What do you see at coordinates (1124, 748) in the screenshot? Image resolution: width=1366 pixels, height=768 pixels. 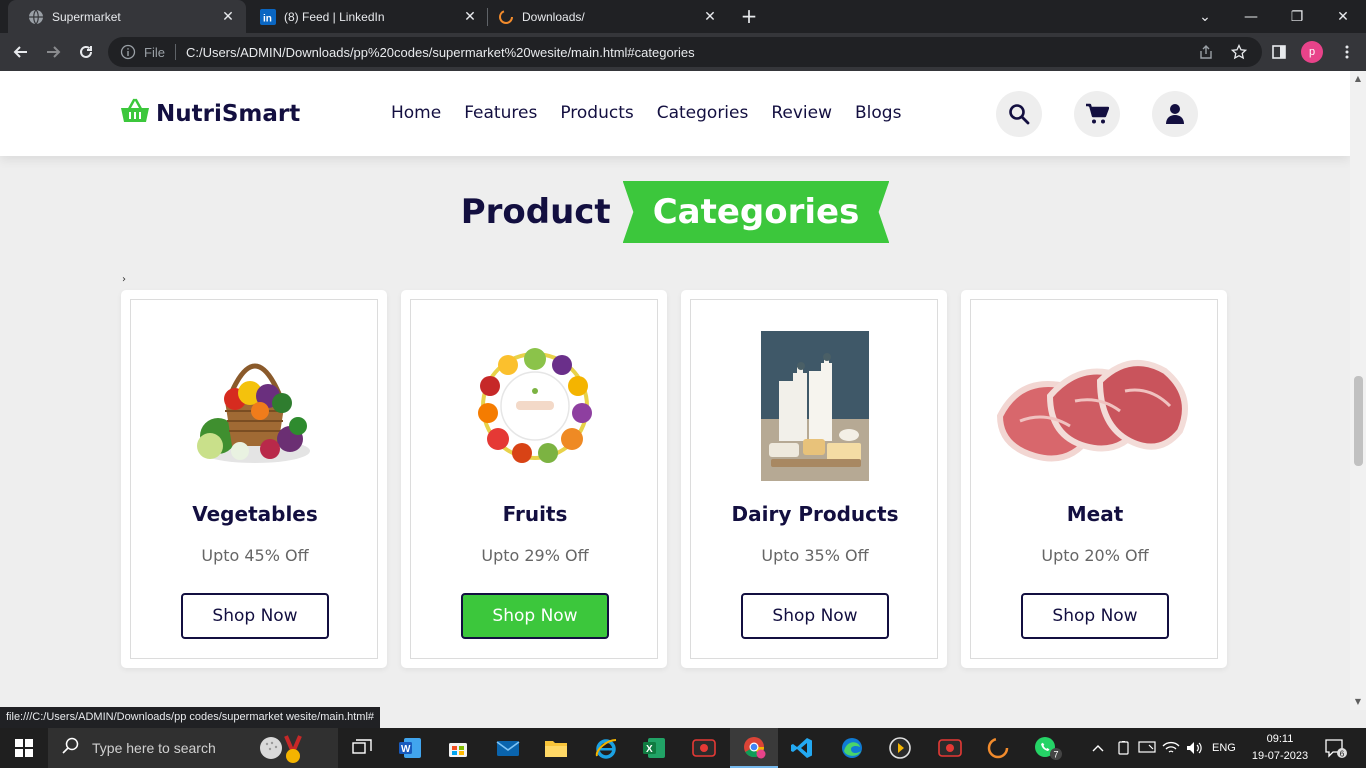 I see `battery-icon` at bounding box center [1124, 748].